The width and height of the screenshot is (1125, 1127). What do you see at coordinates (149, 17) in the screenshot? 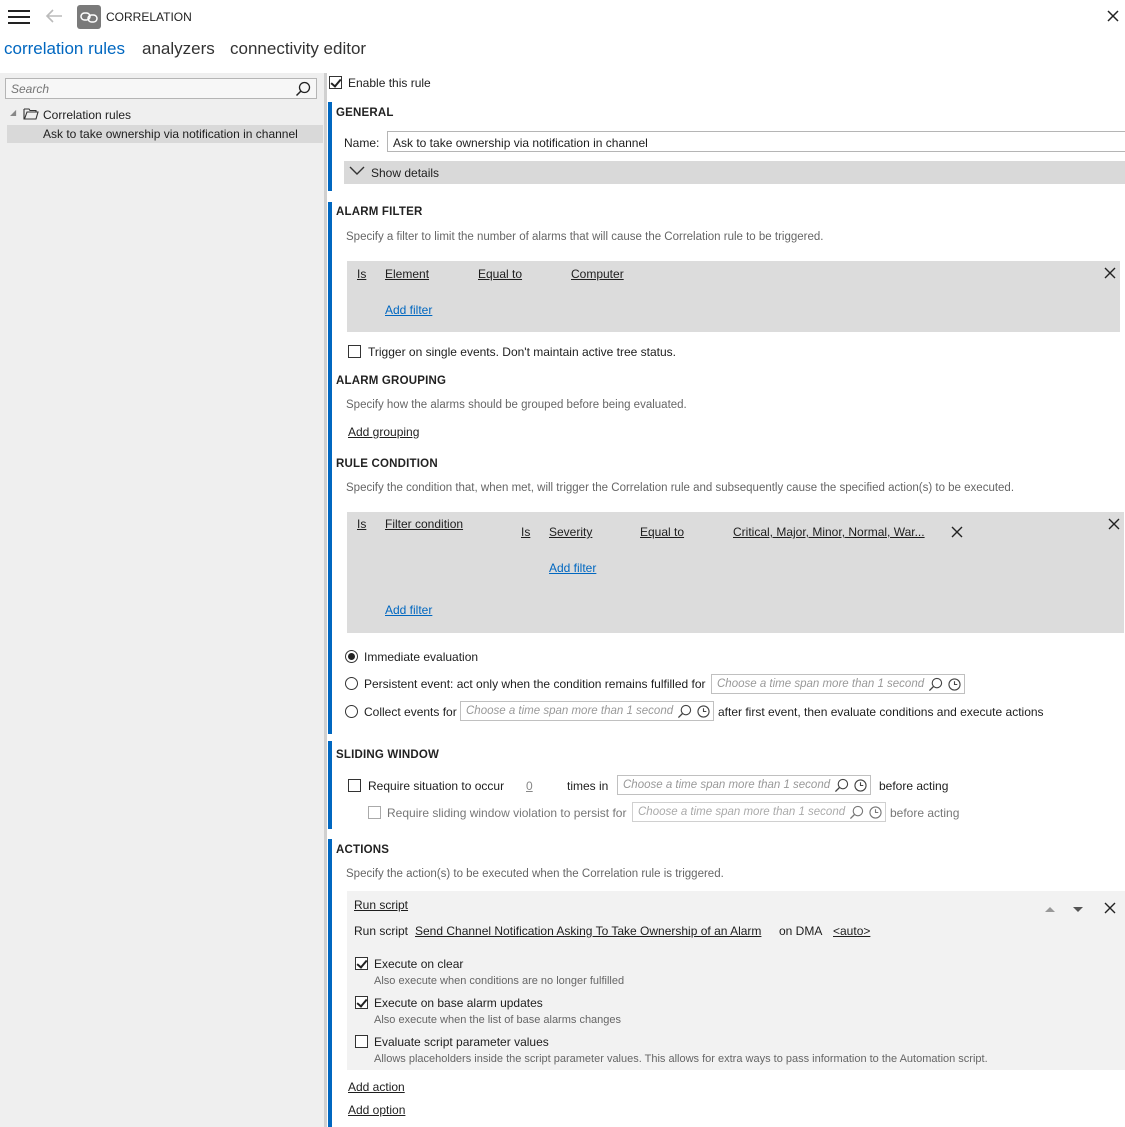
I see `app-title: CORRELATION` at bounding box center [149, 17].